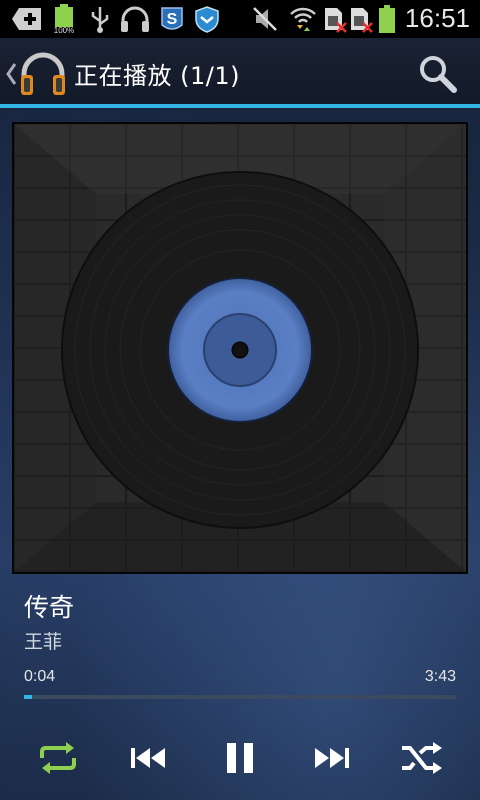 The width and height of the screenshot is (480, 800). Describe the element at coordinates (43, 642) in the screenshot. I see `track-artist: 王菲` at that location.